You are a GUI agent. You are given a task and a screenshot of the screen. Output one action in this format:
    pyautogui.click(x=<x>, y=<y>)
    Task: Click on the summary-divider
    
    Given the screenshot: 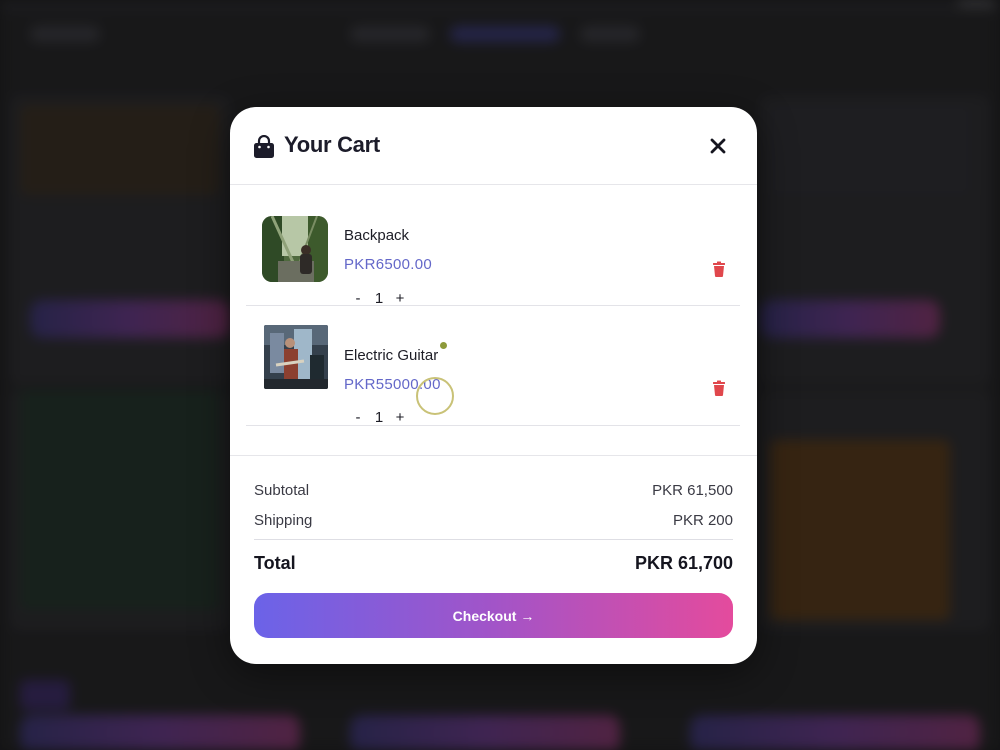 What is the action you would take?
    pyautogui.click(x=493, y=455)
    